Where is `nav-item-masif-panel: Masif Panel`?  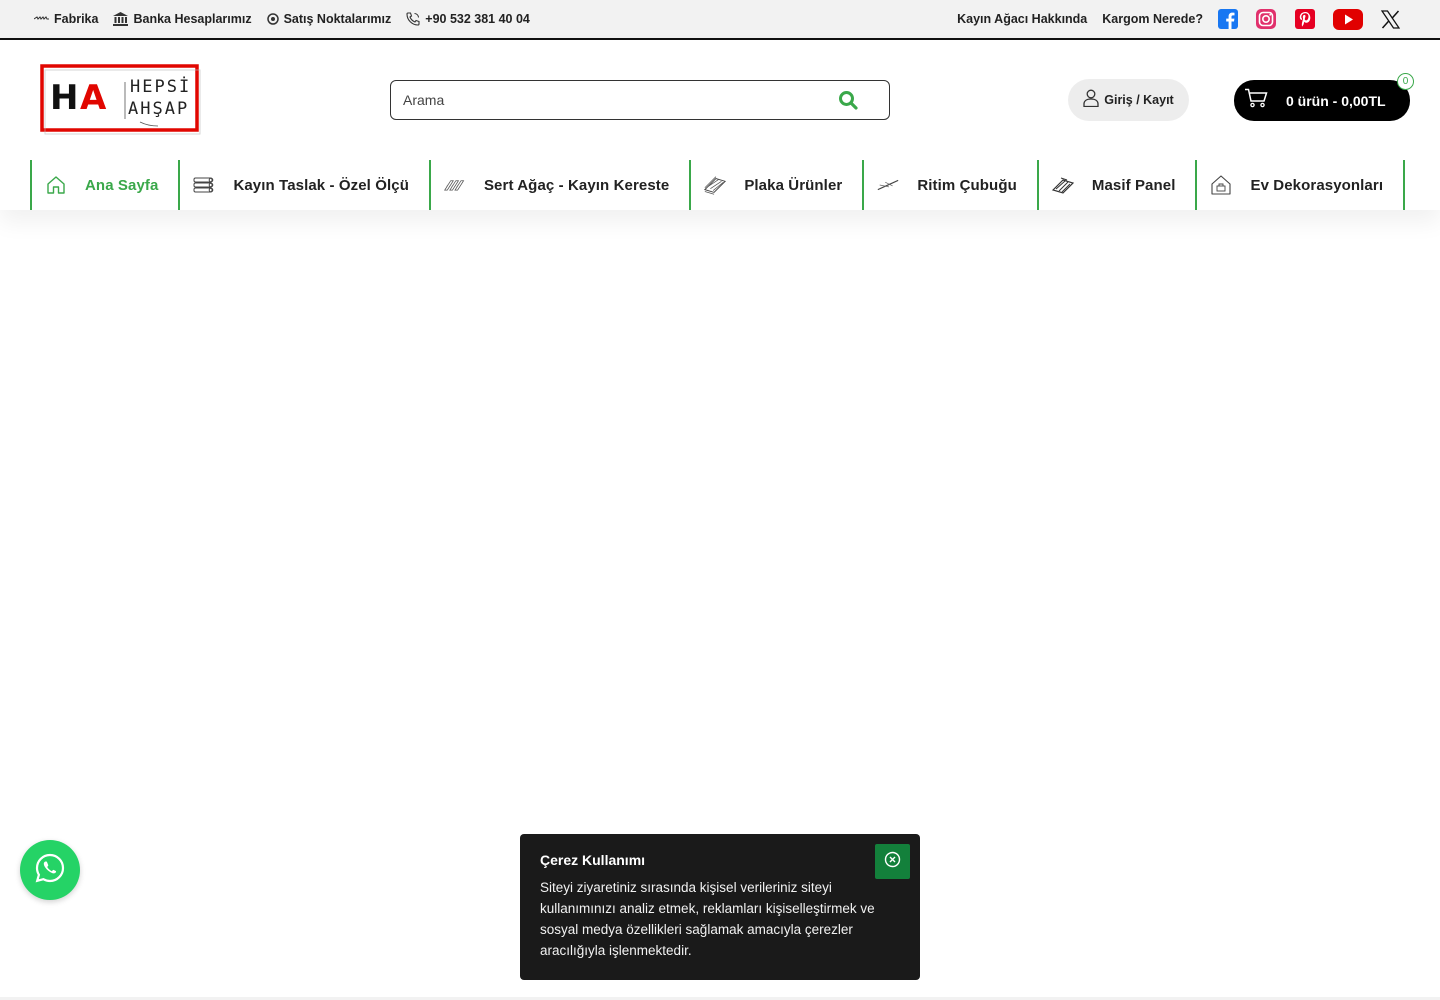 nav-item-masif-panel: Masif Panel is located at coordinates (1116, 185).